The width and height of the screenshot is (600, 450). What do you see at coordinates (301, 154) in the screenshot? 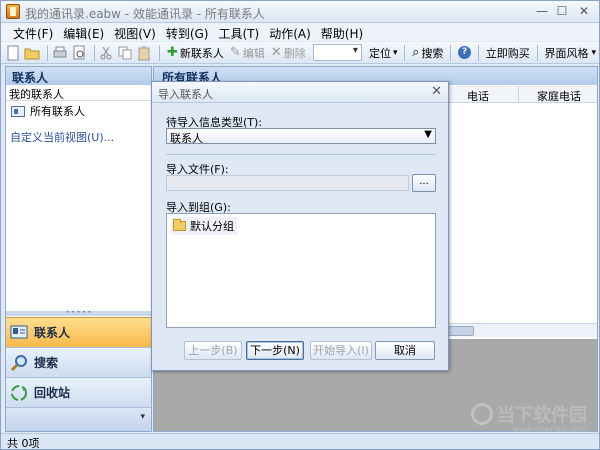
I see `dialog-divider` at bounding box center [301, 154].